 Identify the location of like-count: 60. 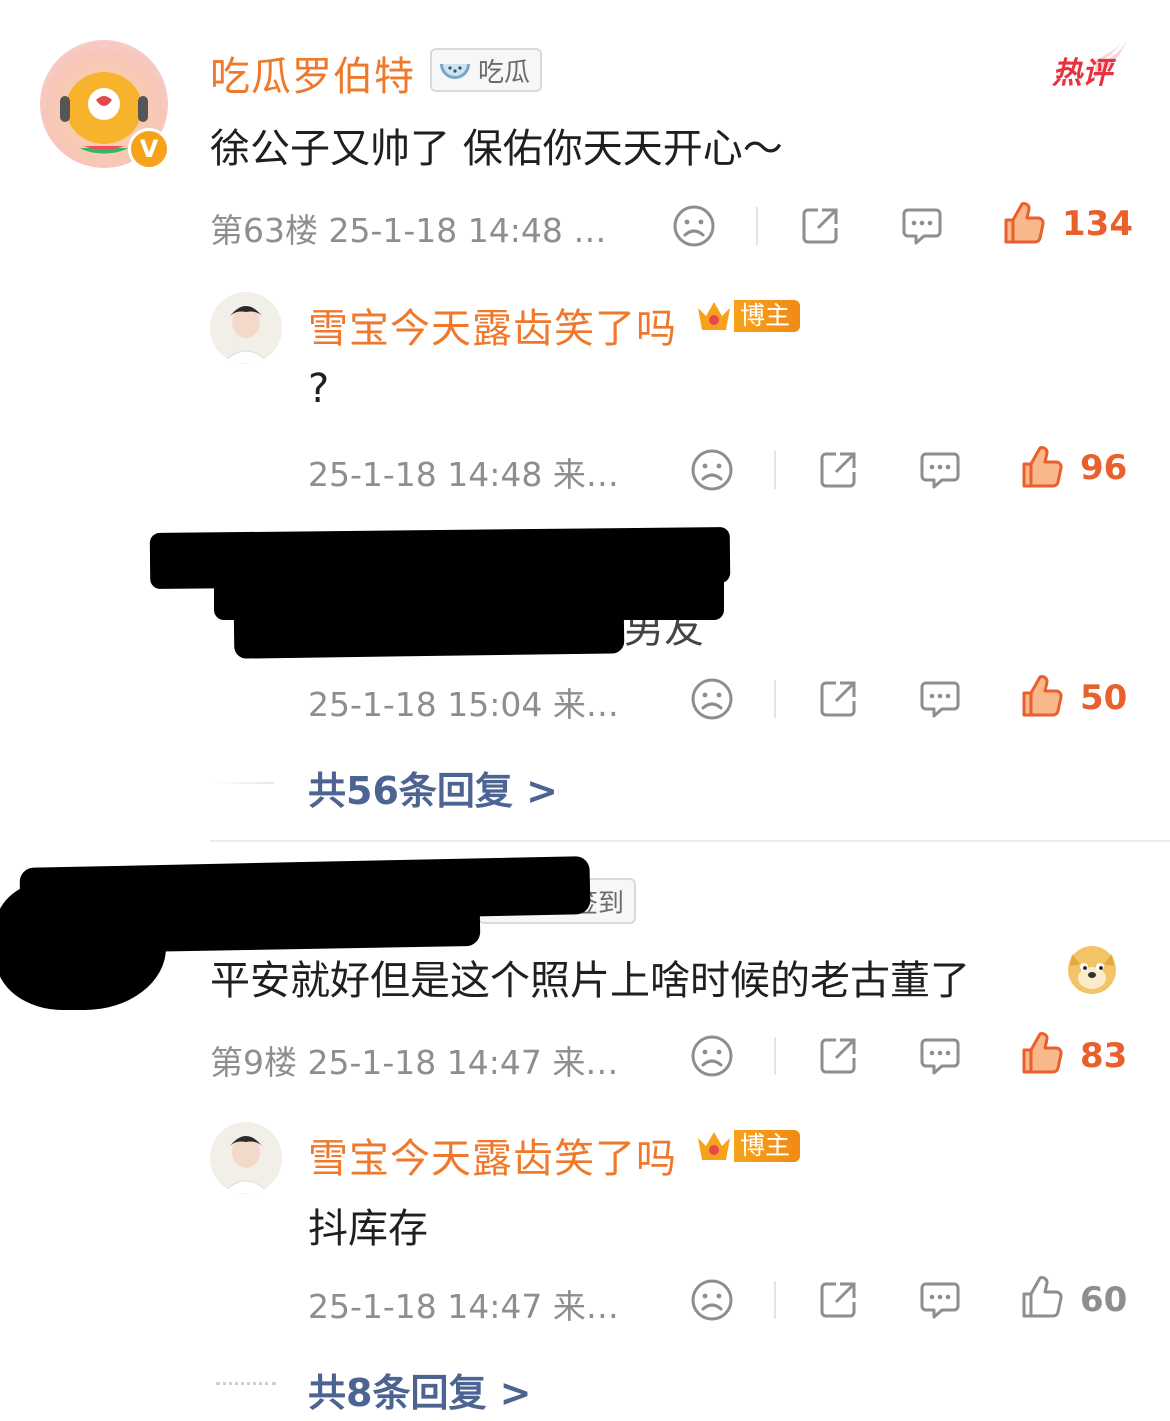
(1104, 1300).